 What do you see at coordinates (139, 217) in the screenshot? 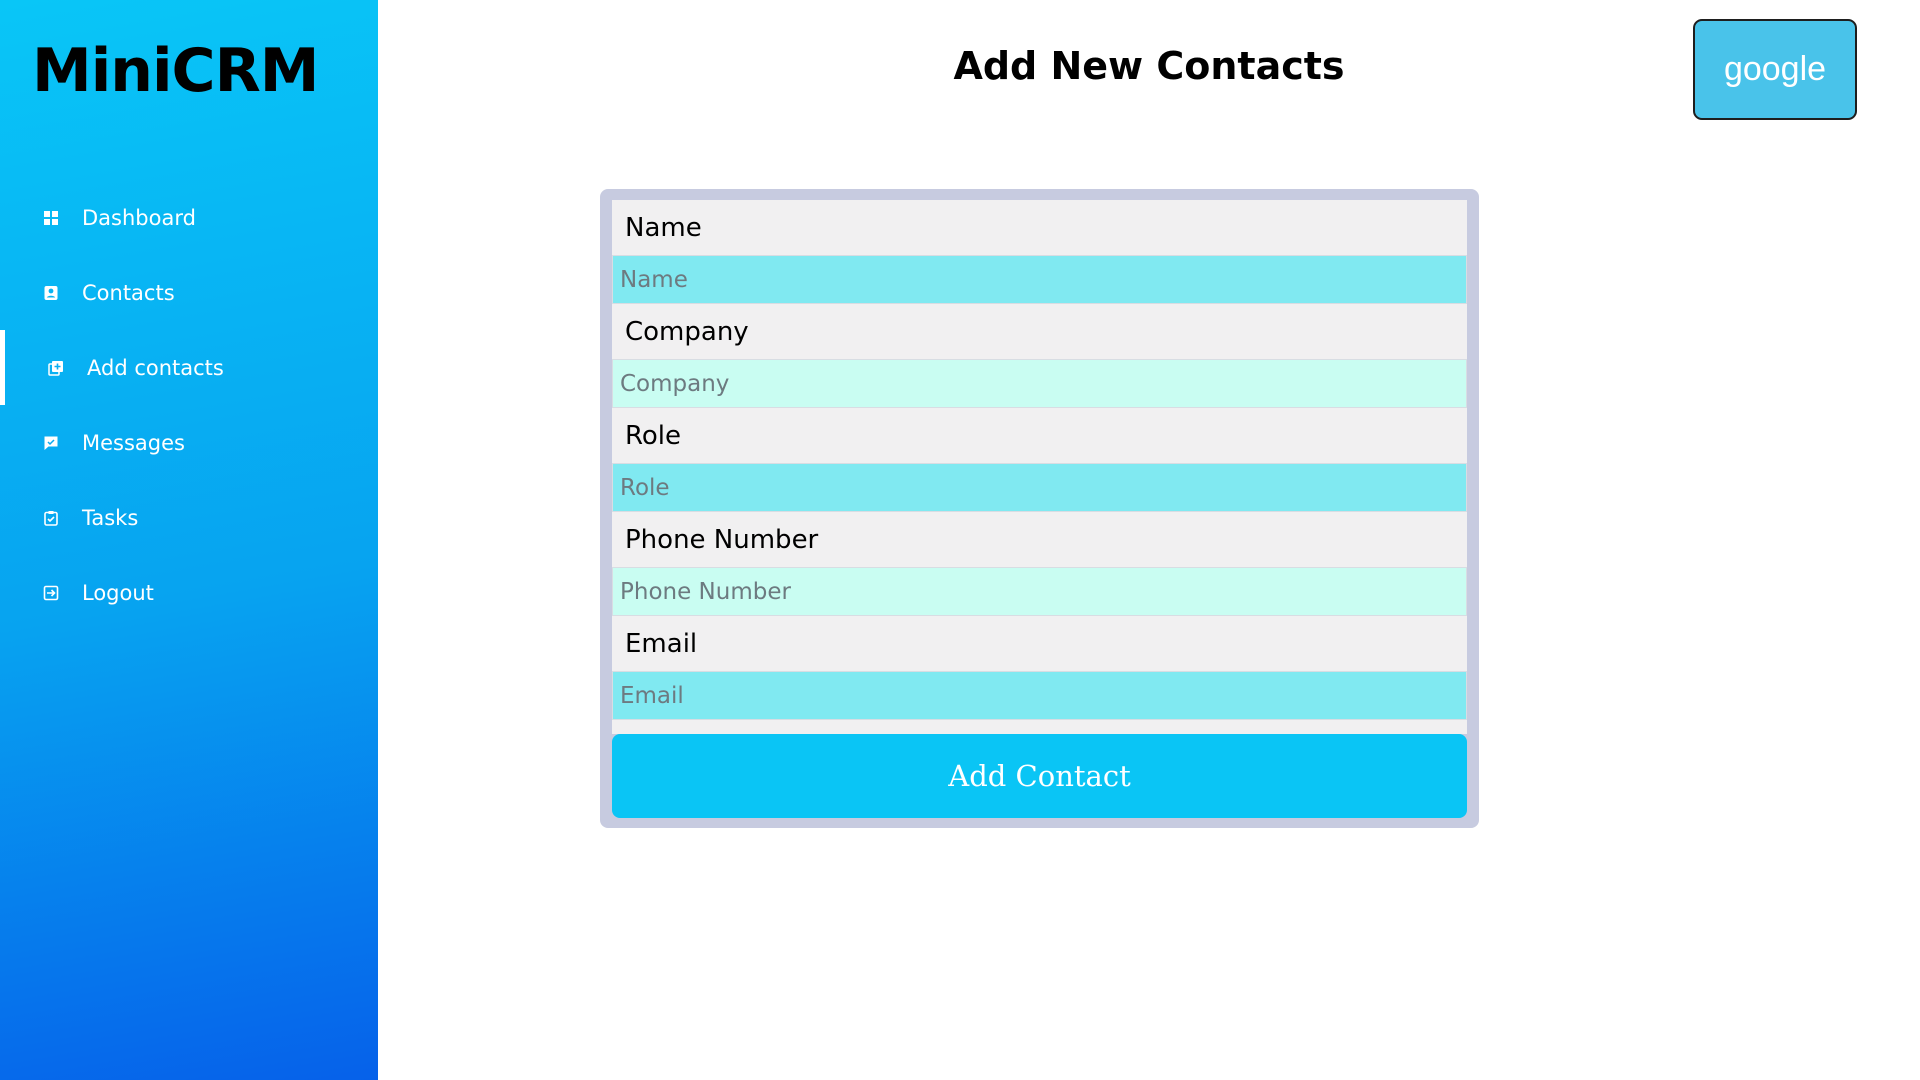
I see `sidebar-item-label: Dashboard` at bounding box center [139, 217].